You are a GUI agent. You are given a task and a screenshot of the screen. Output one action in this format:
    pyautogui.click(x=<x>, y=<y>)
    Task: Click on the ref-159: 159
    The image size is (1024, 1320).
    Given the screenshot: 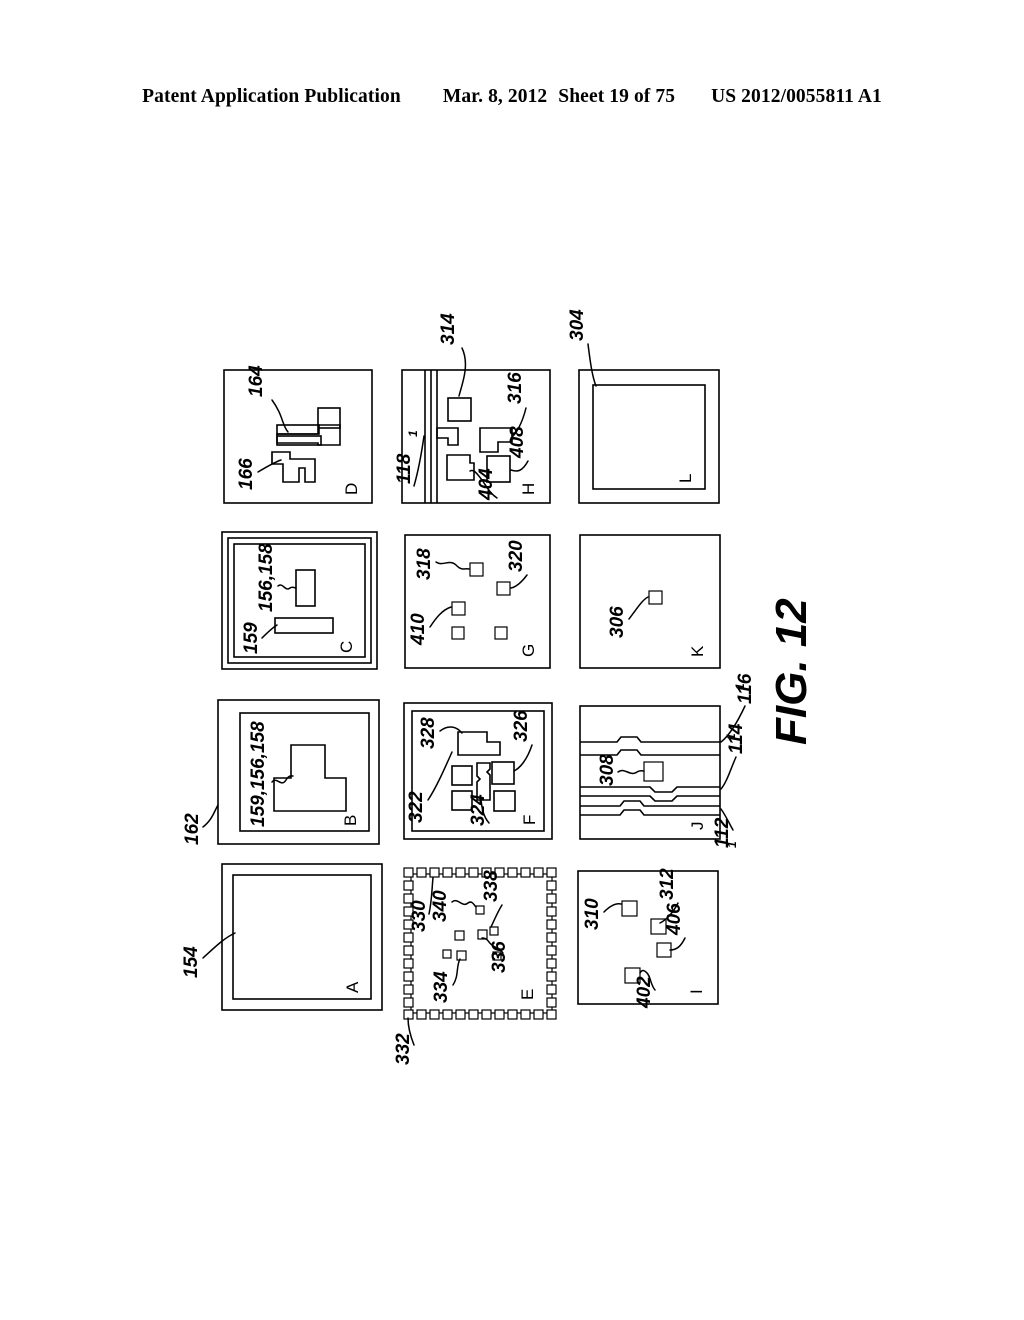 What is the action you would take?
    pyautogui.click(x=251, y=638)
    